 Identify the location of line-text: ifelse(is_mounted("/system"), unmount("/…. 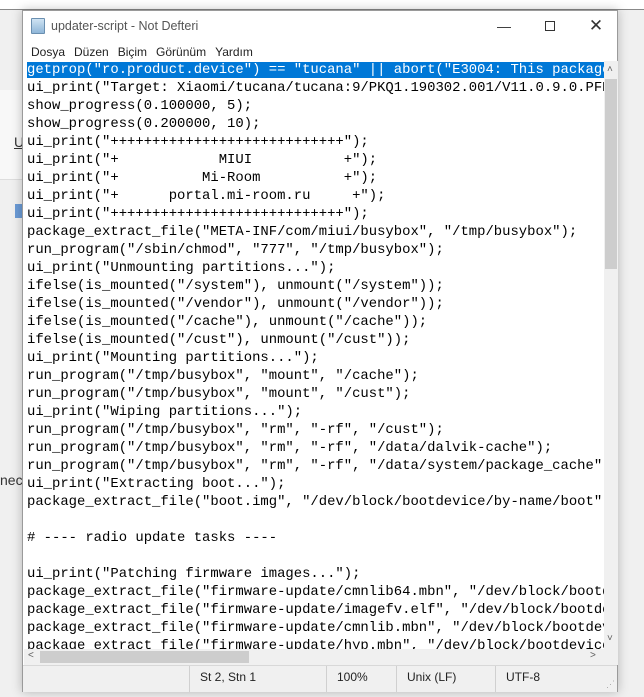
(235, 286).